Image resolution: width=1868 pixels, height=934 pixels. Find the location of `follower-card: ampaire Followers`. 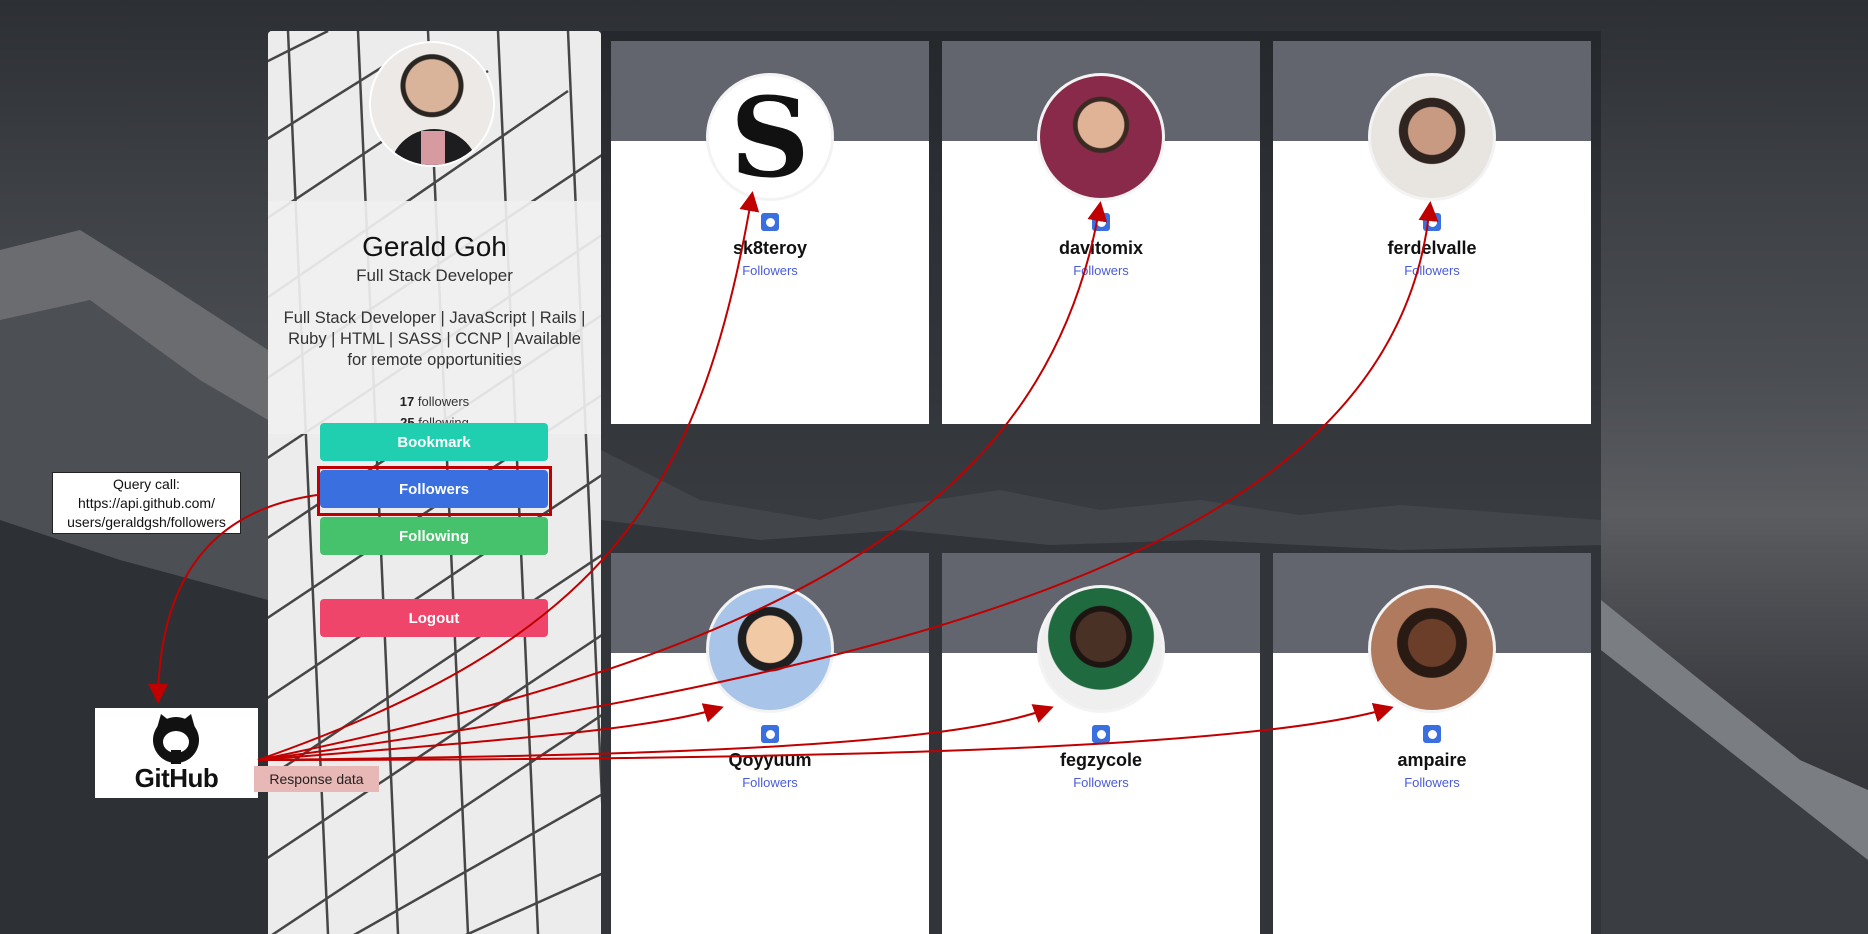

follower-card: ampaire Followers is located at coordinates (1432, 743).